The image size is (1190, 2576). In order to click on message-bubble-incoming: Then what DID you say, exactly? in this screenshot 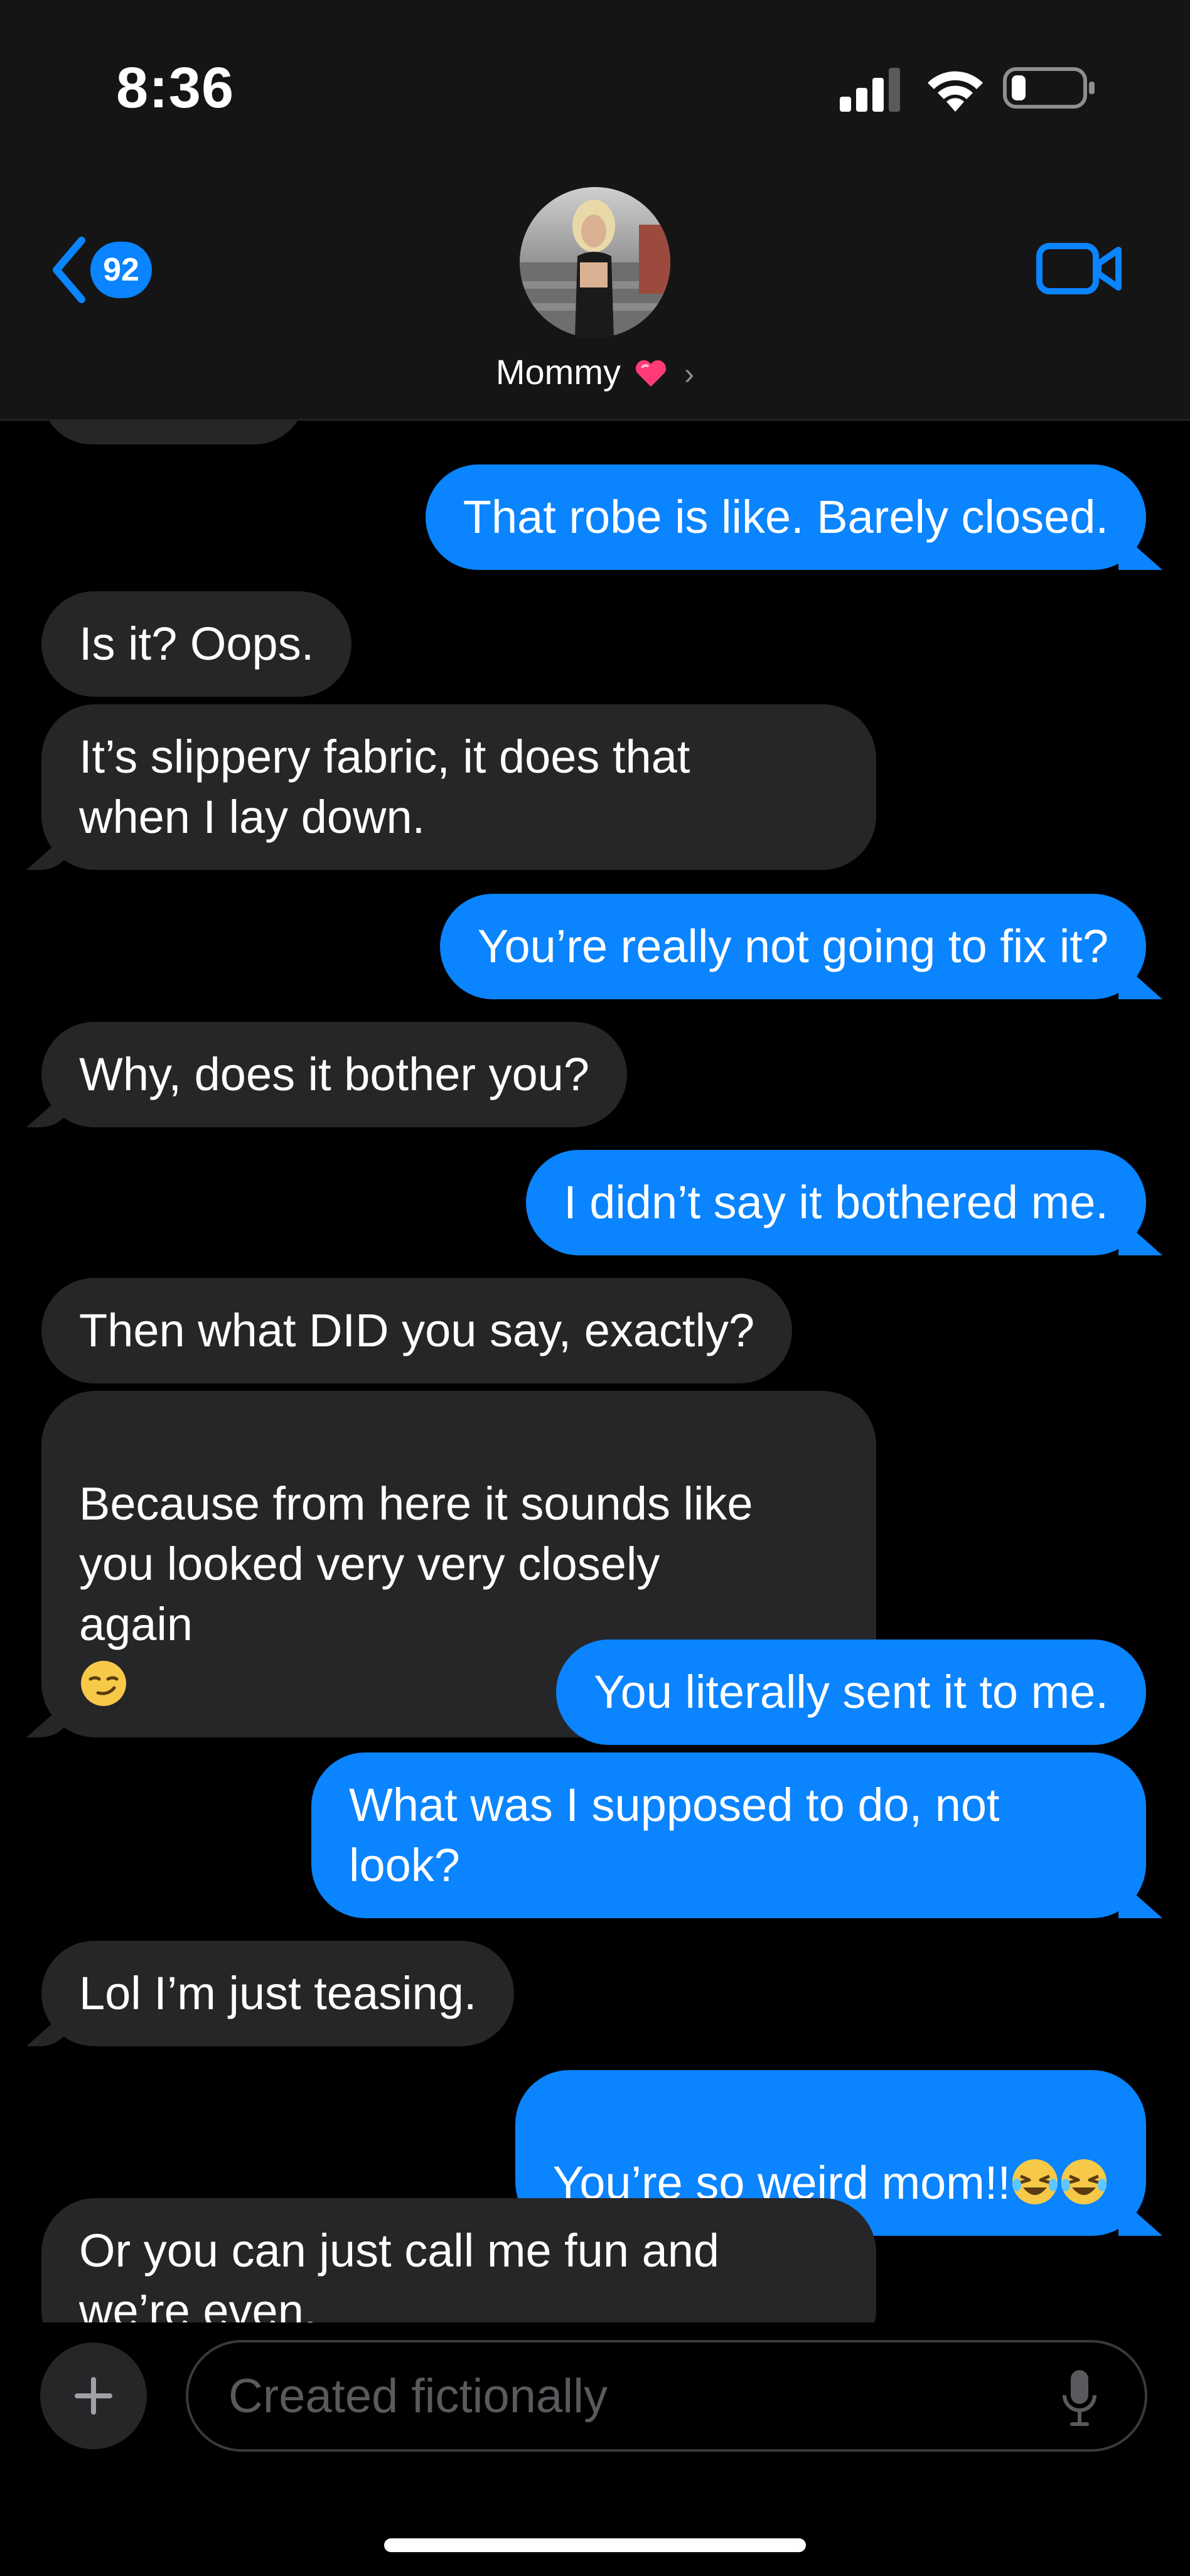, I will do `click(417, 1330)`.